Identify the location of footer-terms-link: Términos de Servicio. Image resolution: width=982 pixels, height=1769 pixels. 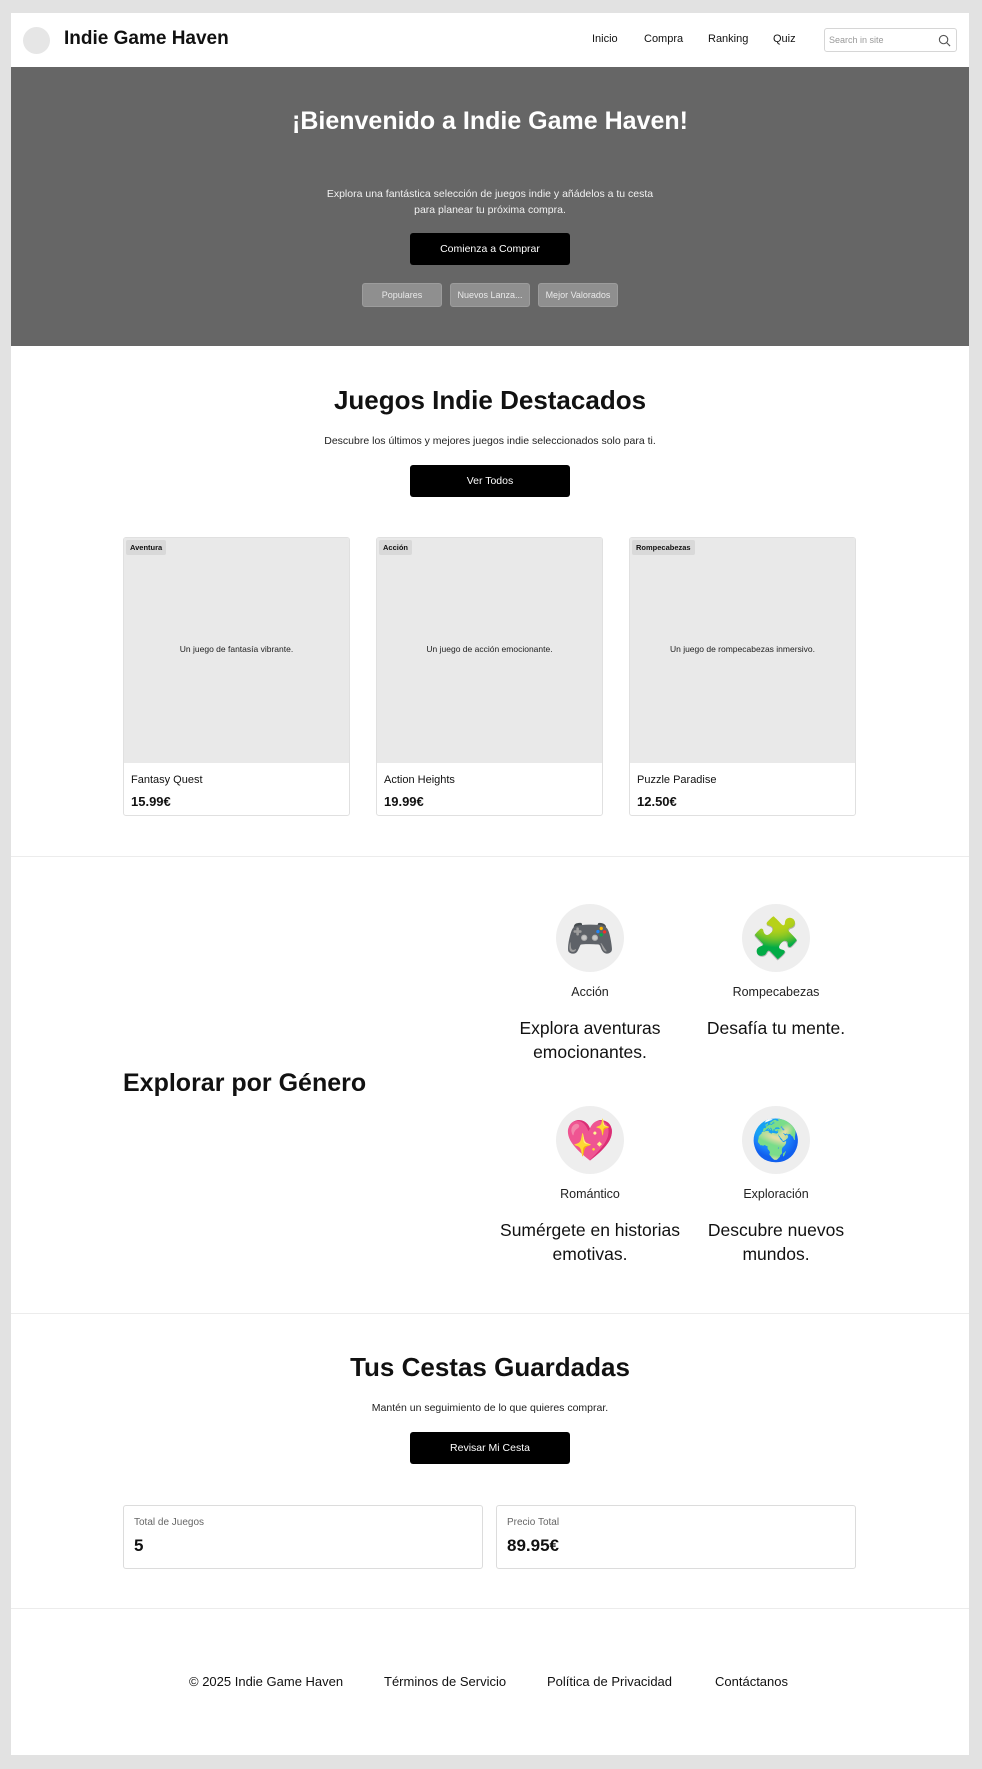
(445, 1681).